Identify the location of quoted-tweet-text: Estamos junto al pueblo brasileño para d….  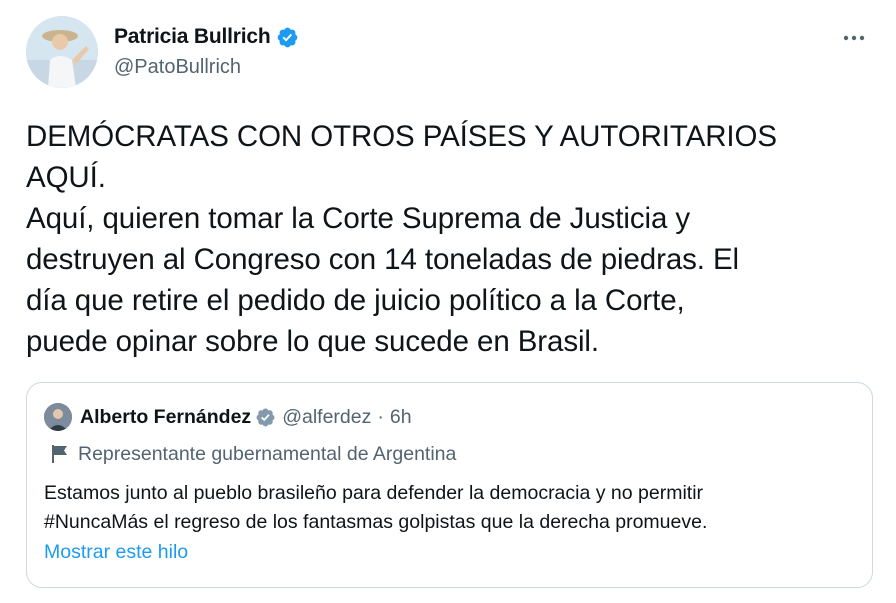
(376, 507).